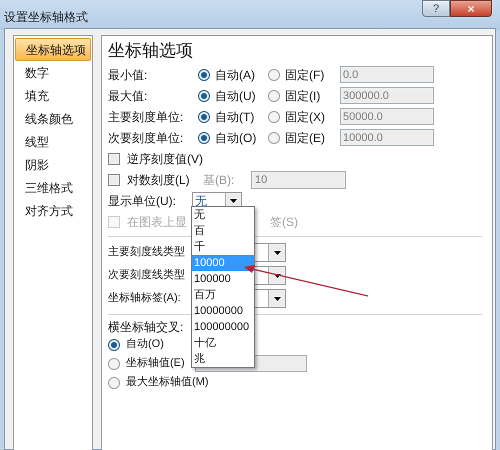 Image resolution: width=500 pixels, height=450 pixels. What do you see at coordinates (305, 75) in the screenshot?
I see `radio-label: 固定(F)` at bounding box center [305, 75].